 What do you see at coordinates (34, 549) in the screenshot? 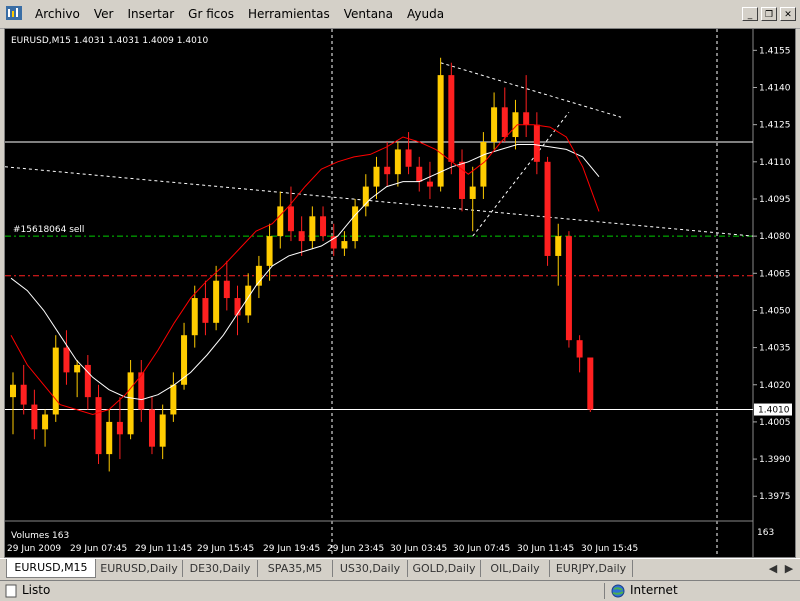
I see `time-label: 29 Jun 2009` at bounding box center [34, 549].